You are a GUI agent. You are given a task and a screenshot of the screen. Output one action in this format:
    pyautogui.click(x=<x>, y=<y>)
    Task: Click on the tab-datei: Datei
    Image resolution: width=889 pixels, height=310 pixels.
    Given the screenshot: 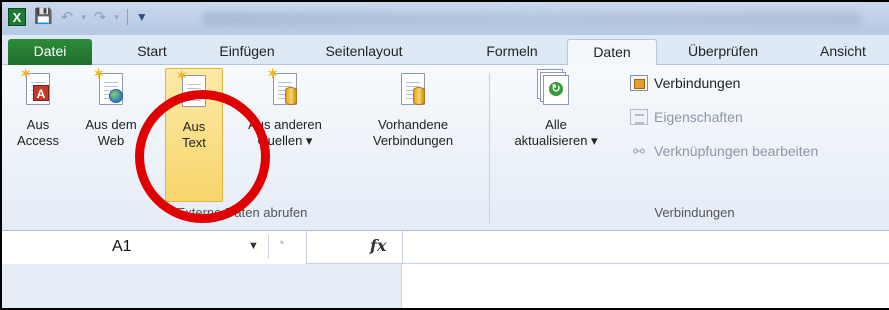 What is the action you would take?
    pyautogui.click(x=50, y=52)
    